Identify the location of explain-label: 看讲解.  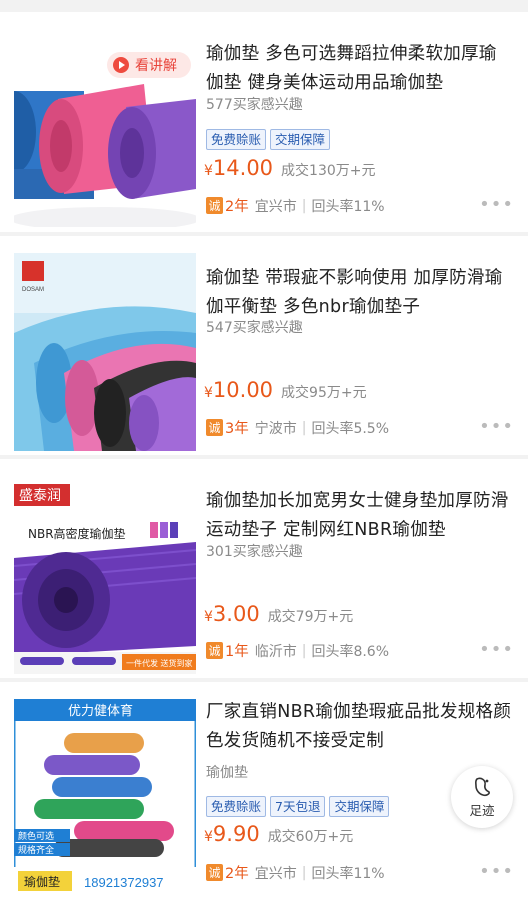
(156, 66).